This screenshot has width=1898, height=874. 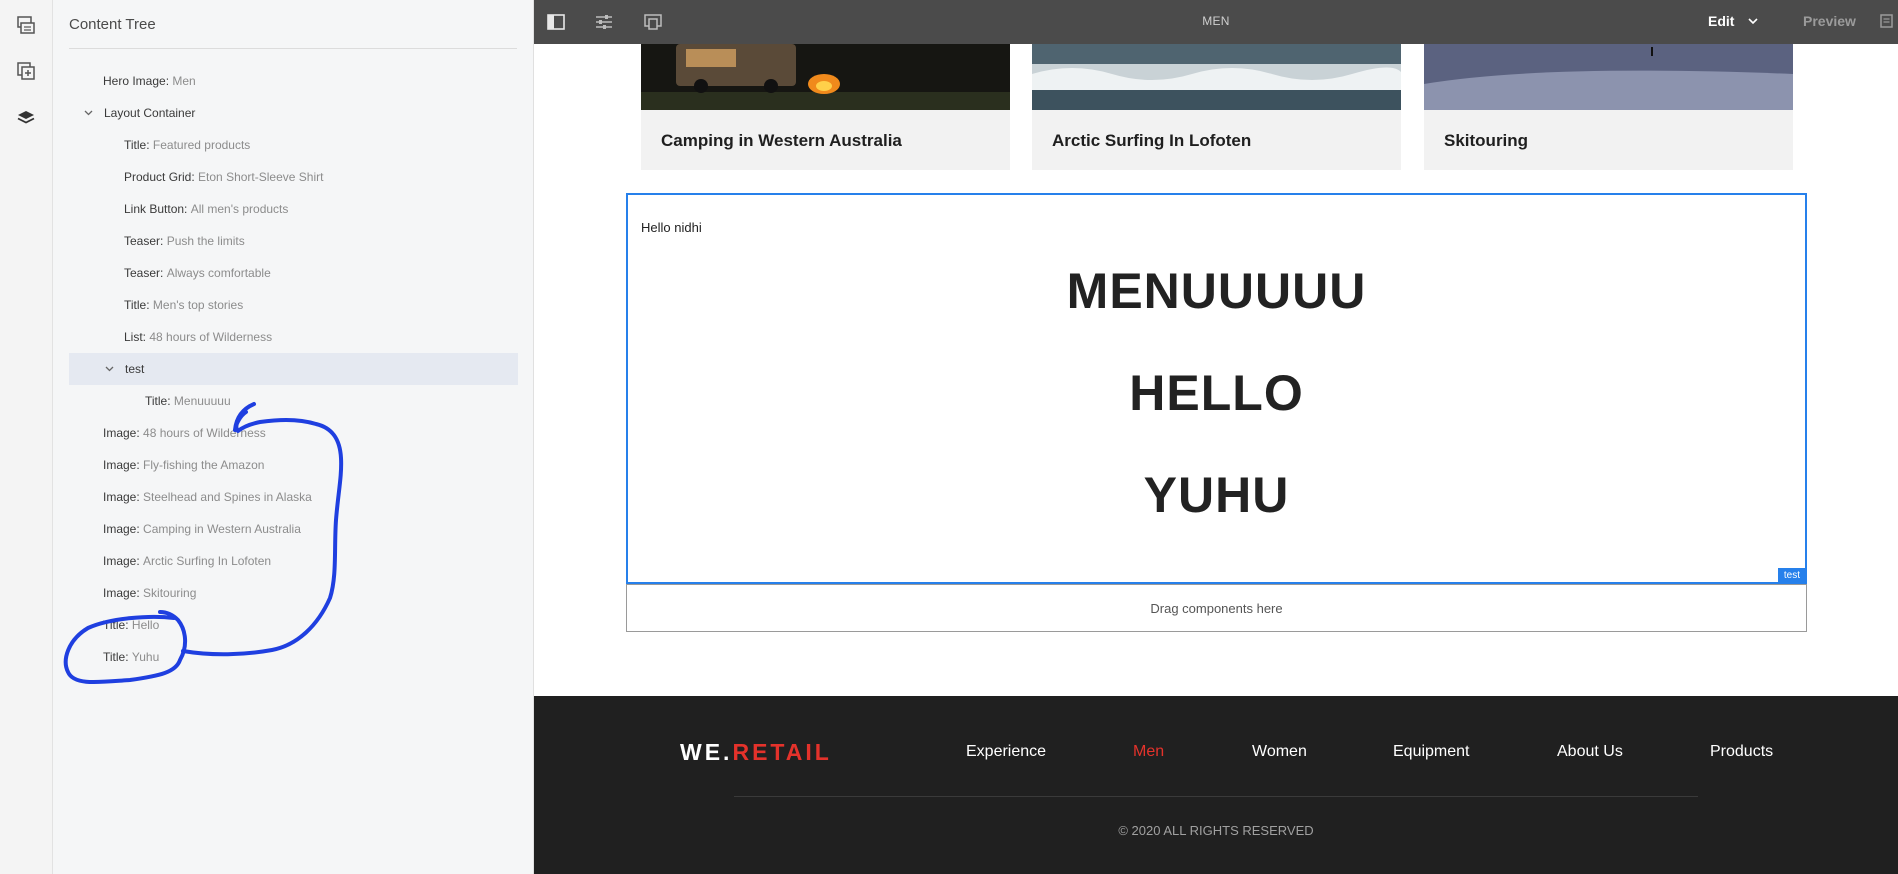 I want to click on tree-item-label: Layout Container, so click(x=150, y=113).